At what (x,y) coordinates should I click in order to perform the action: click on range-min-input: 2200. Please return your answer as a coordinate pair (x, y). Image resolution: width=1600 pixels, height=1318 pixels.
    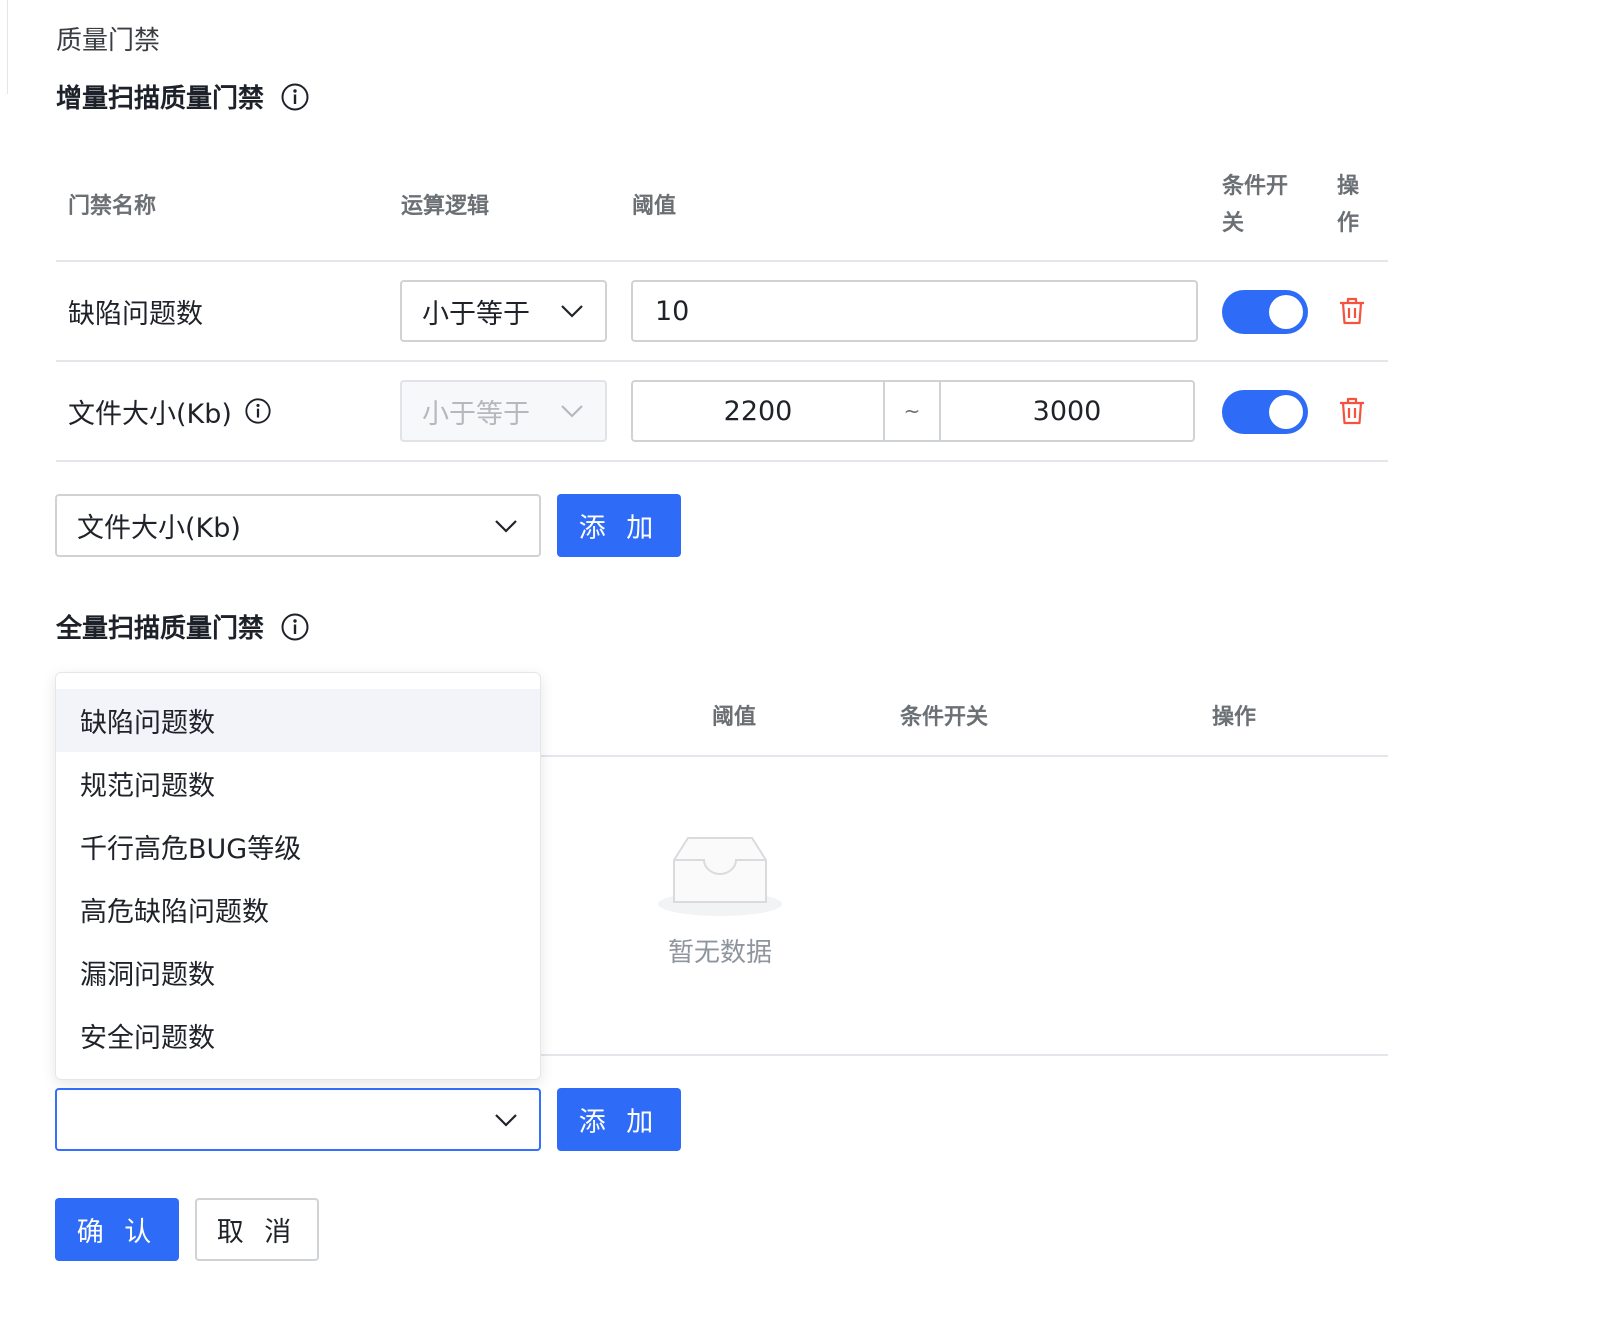
    Looking at the image, I should click on (758, 411).